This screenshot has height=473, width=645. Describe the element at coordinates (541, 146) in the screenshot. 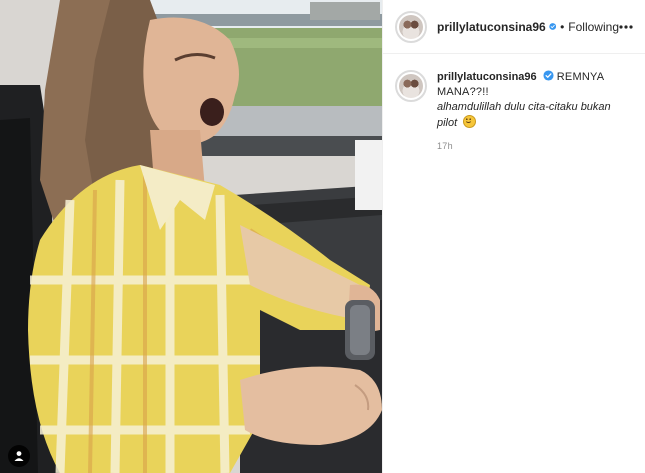

I see `post-timestamp: 17h` at that location.